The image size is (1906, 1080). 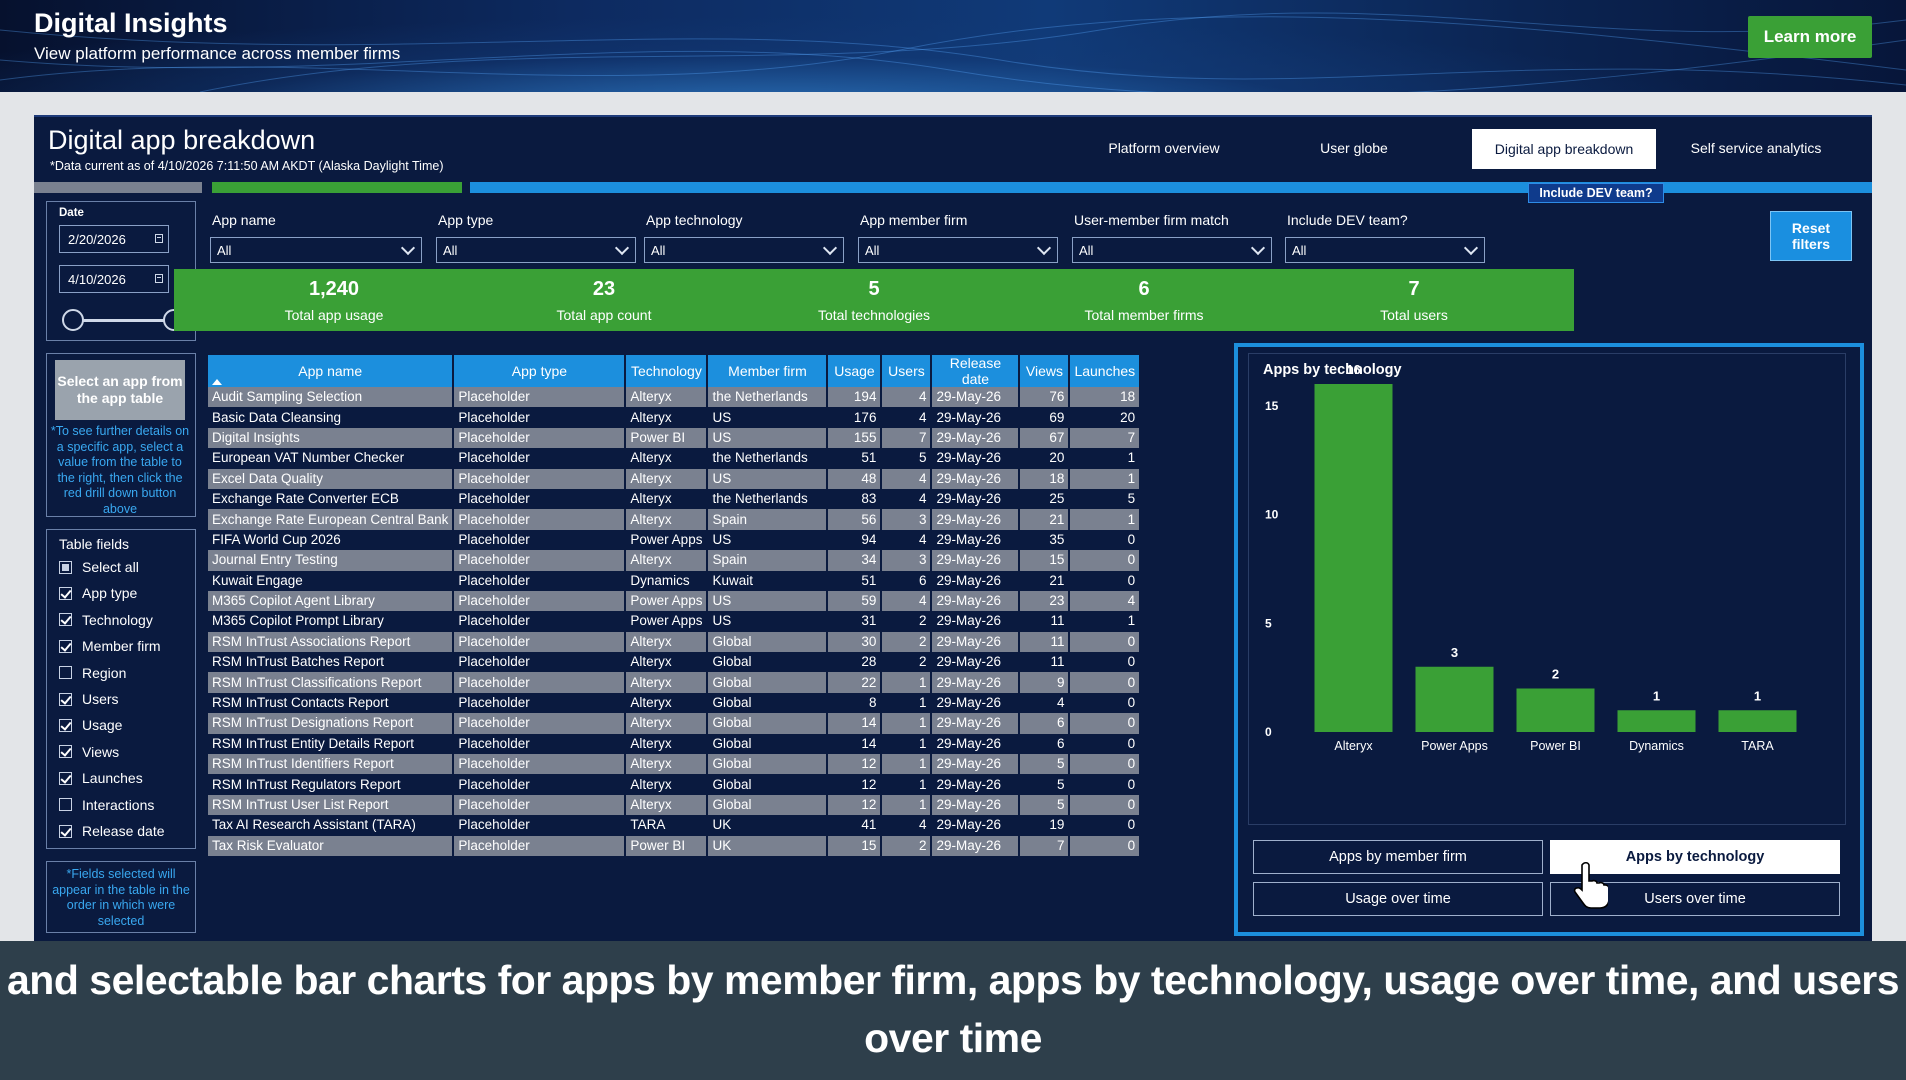 What do you see at coordinates (1656, 721) in the screenshot?
I see `bar-dynamics` at bounding box center [1656, 721].